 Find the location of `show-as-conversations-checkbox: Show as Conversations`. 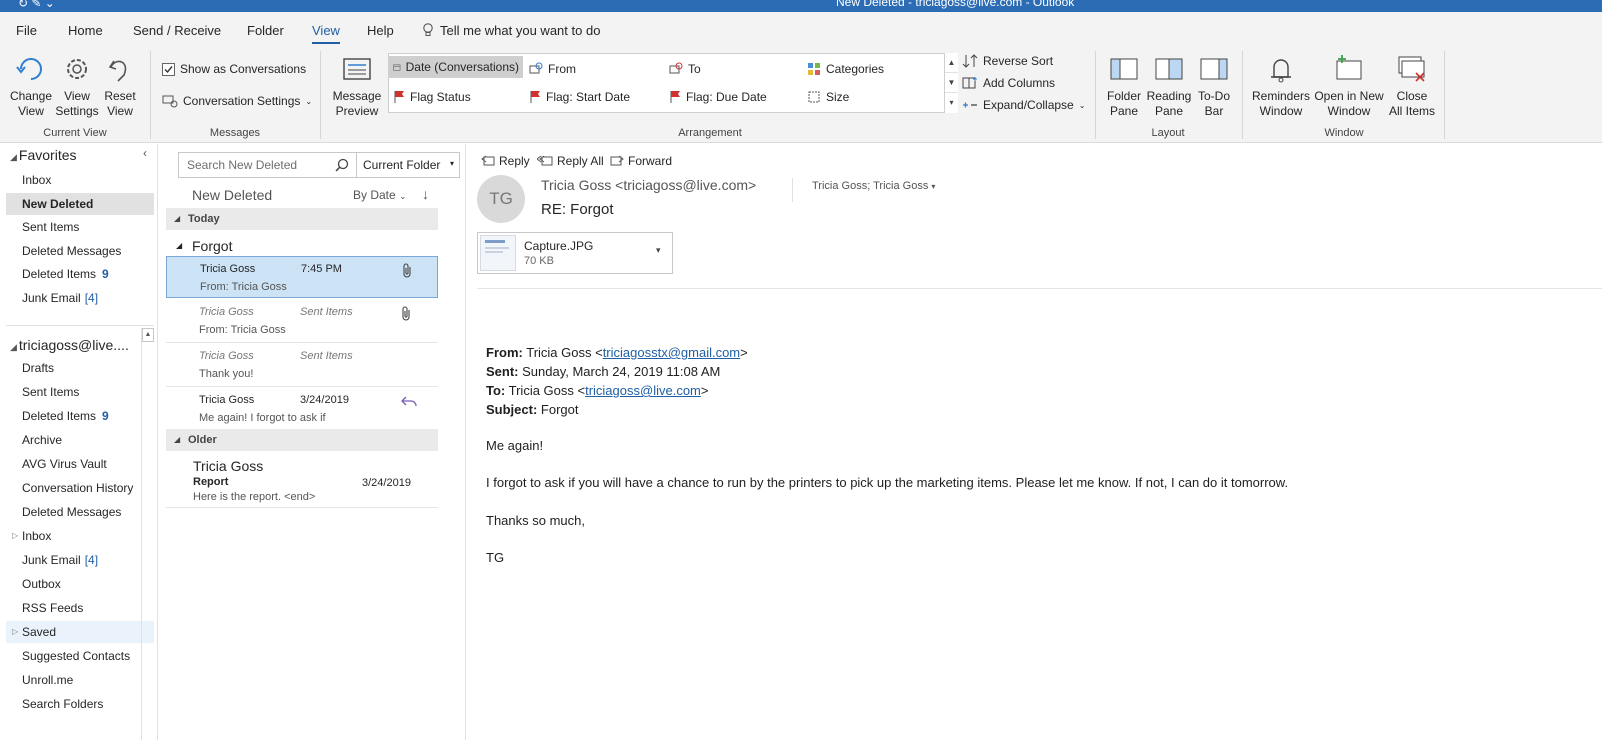

show-as-conversations-checkbox: Show as Conversations is located at coordinates (234, 69).